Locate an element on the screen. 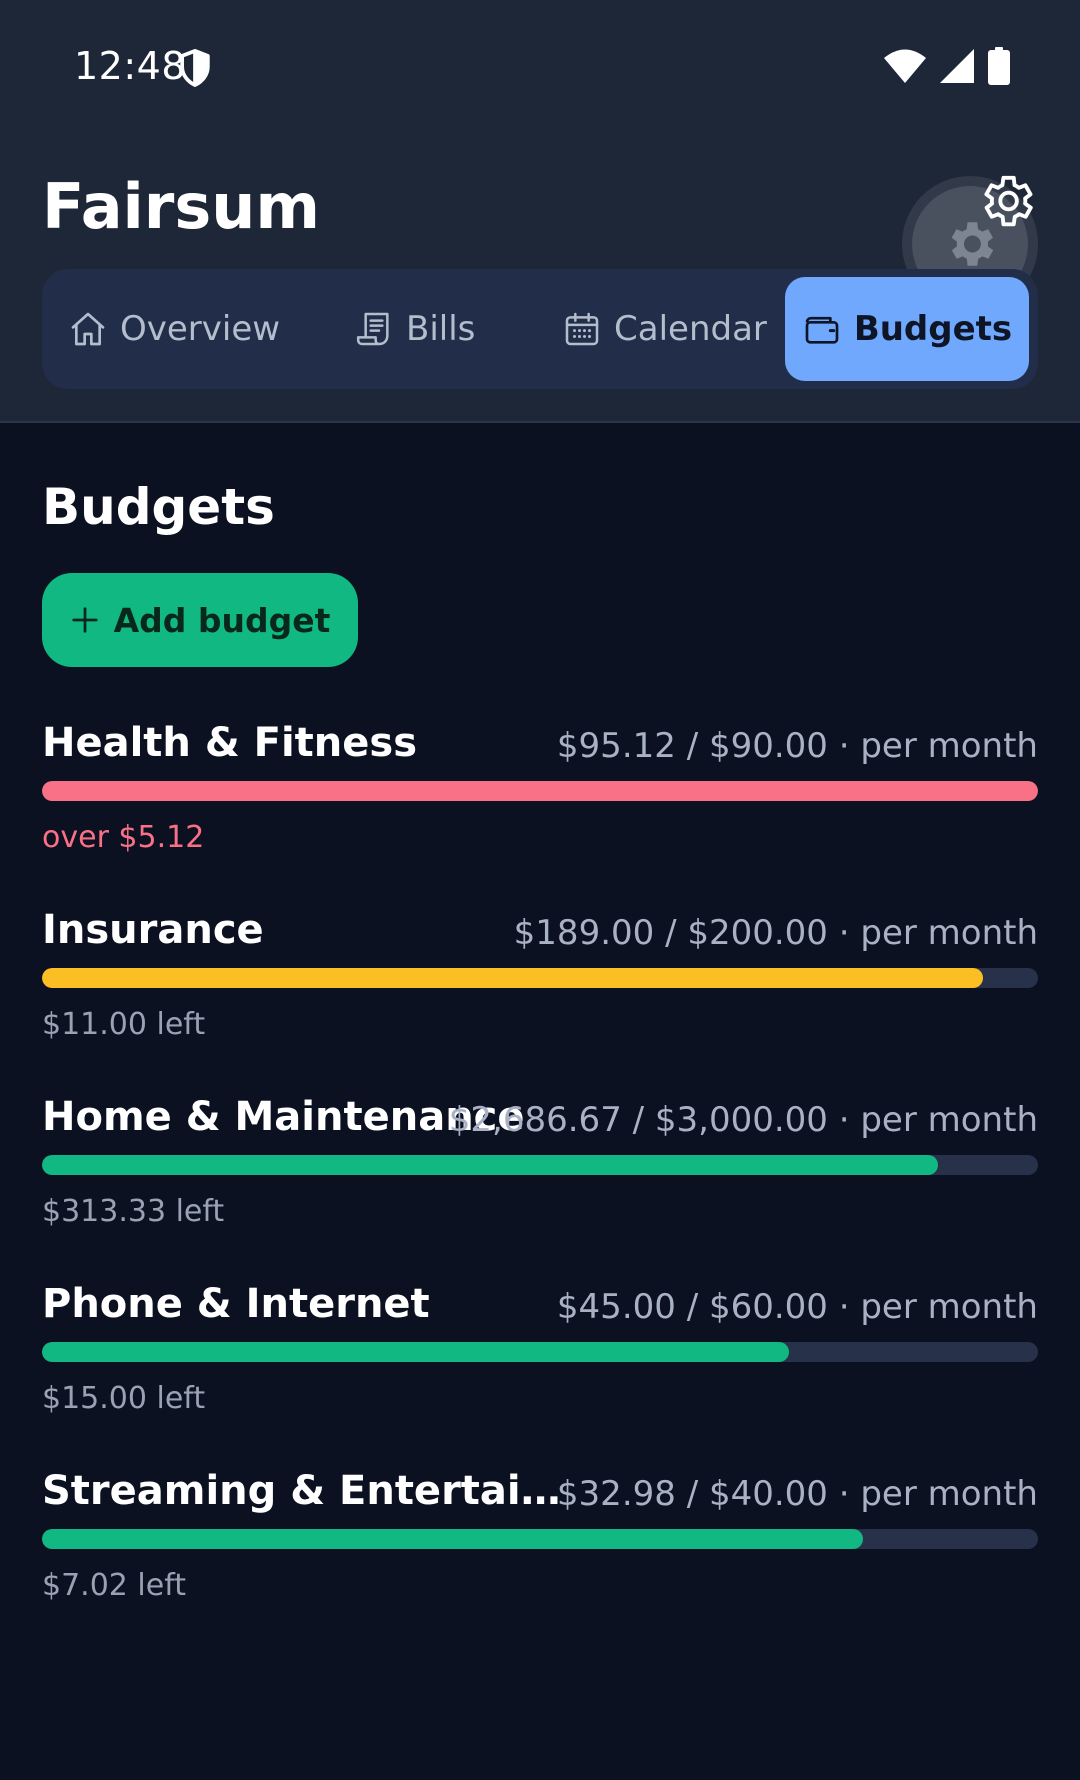 Image resolution: width=1080 pixels, height=1780 pixels. page-title: Budgets is located at coordinates (158, 507).